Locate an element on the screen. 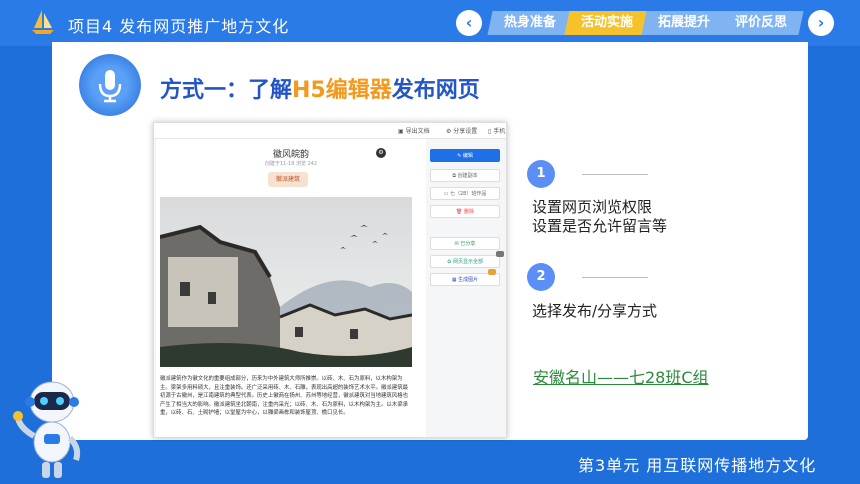 The image size is (860, 484). microphone-icon is located at coordinates (110, 85).